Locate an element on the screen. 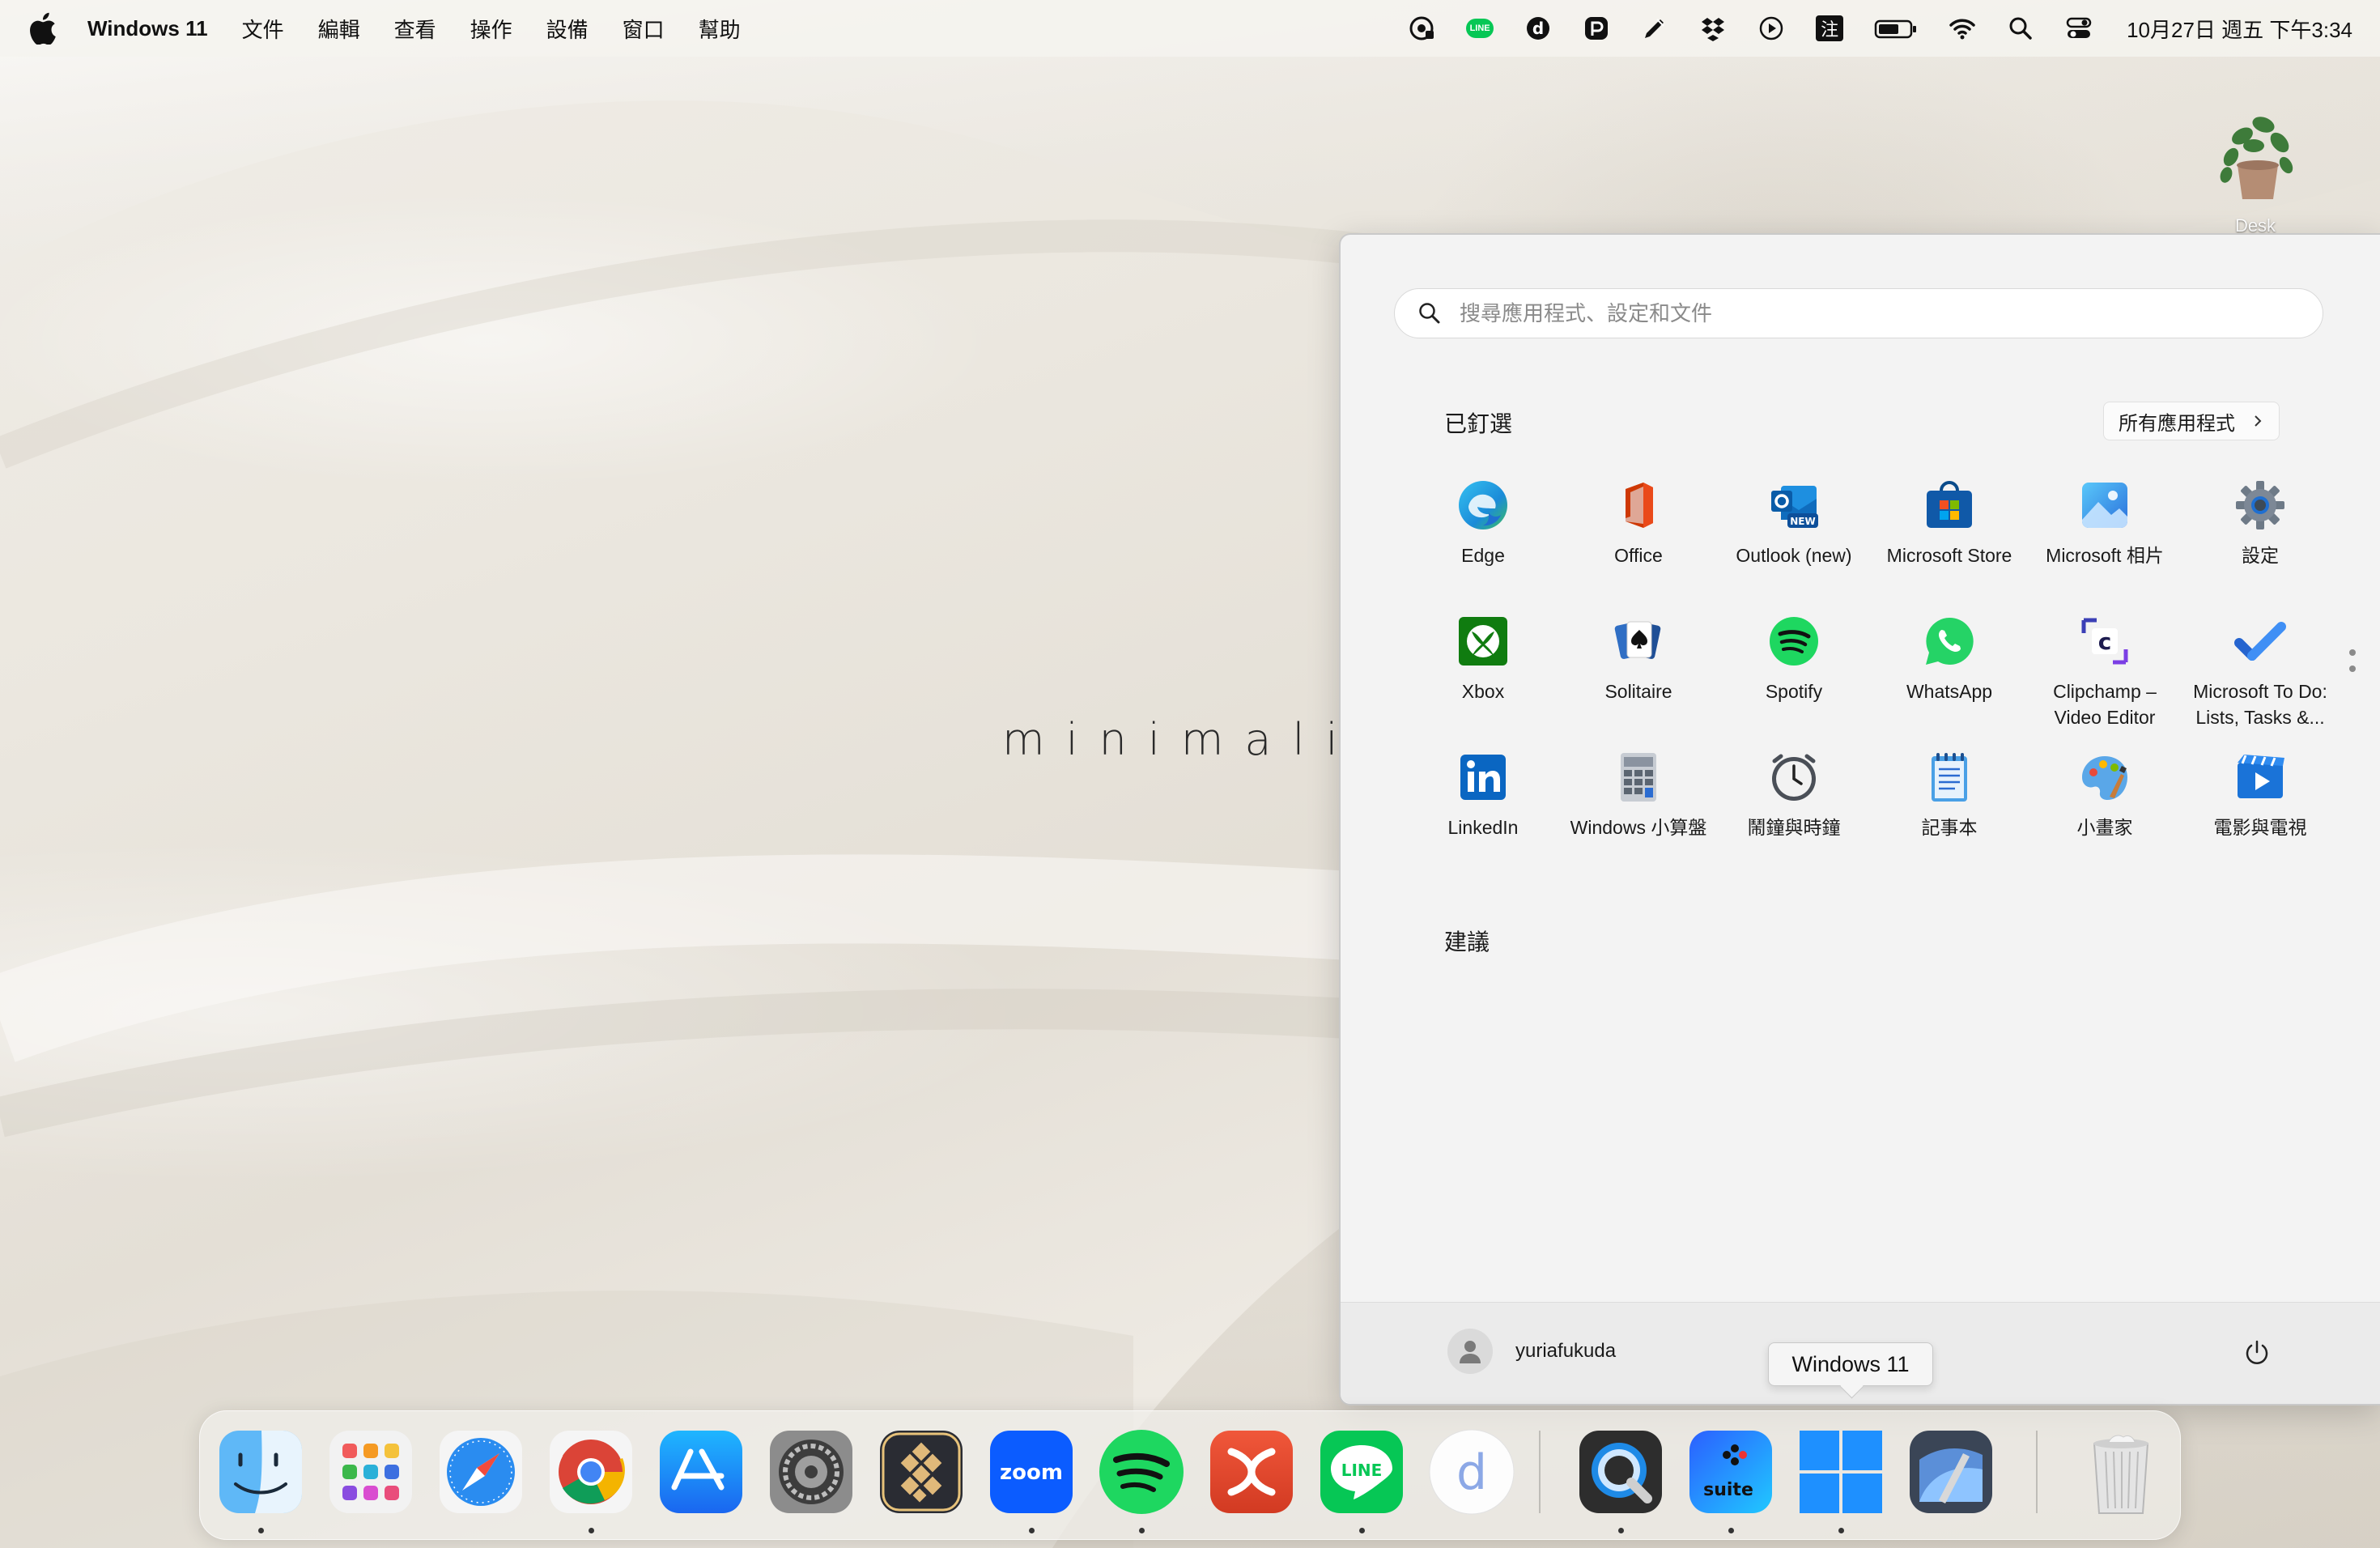  menu-edit: 編輯 is located at coordinates (339, 29).